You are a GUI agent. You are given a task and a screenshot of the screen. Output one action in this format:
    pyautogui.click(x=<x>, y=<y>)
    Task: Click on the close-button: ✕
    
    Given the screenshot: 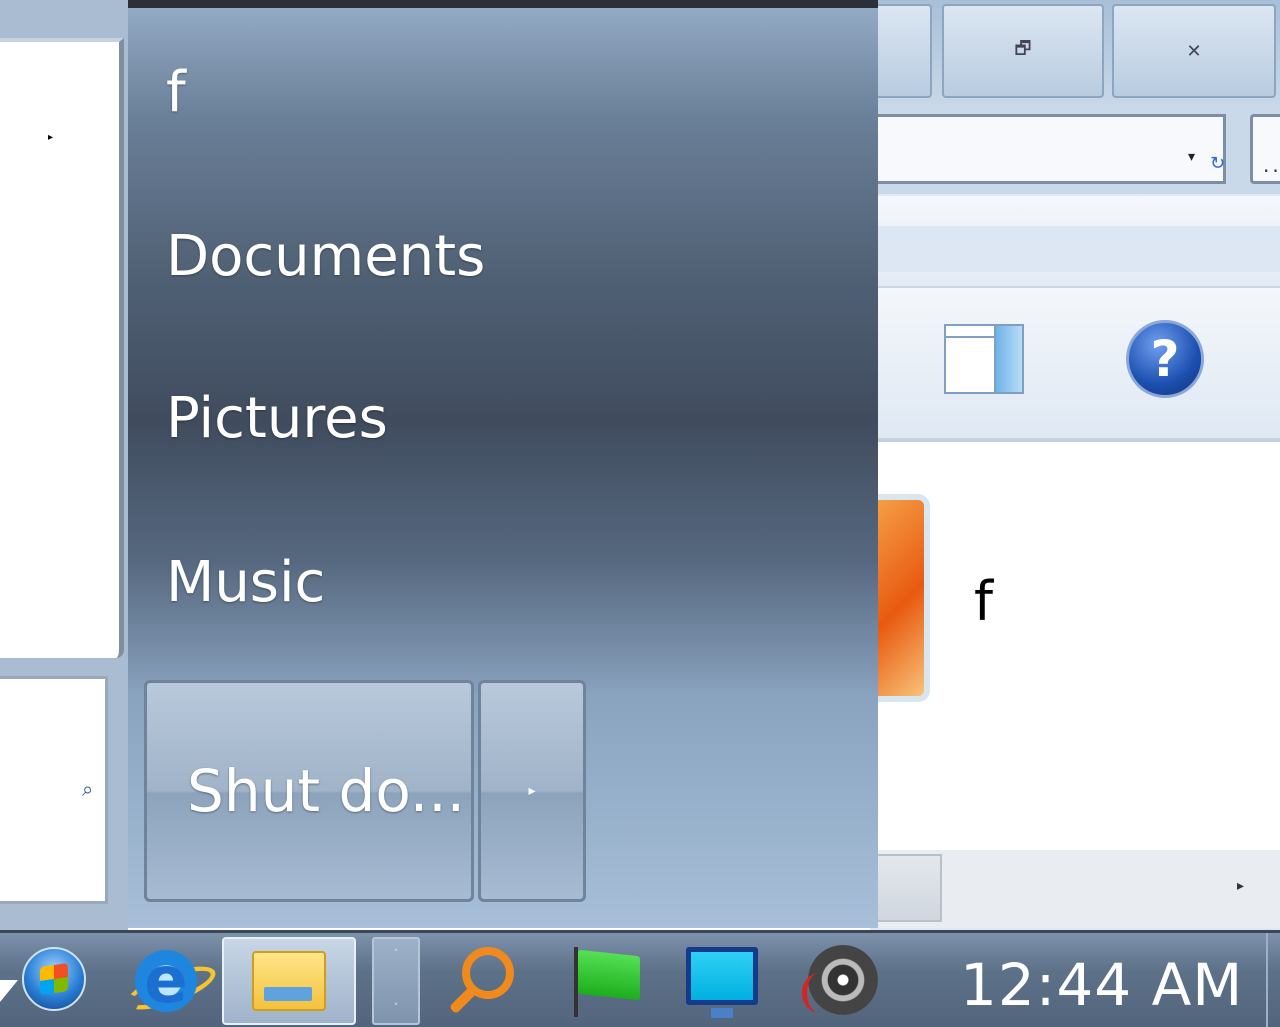 What is the action you would take?
    pyautogui.click(x=1194, y=51)
    